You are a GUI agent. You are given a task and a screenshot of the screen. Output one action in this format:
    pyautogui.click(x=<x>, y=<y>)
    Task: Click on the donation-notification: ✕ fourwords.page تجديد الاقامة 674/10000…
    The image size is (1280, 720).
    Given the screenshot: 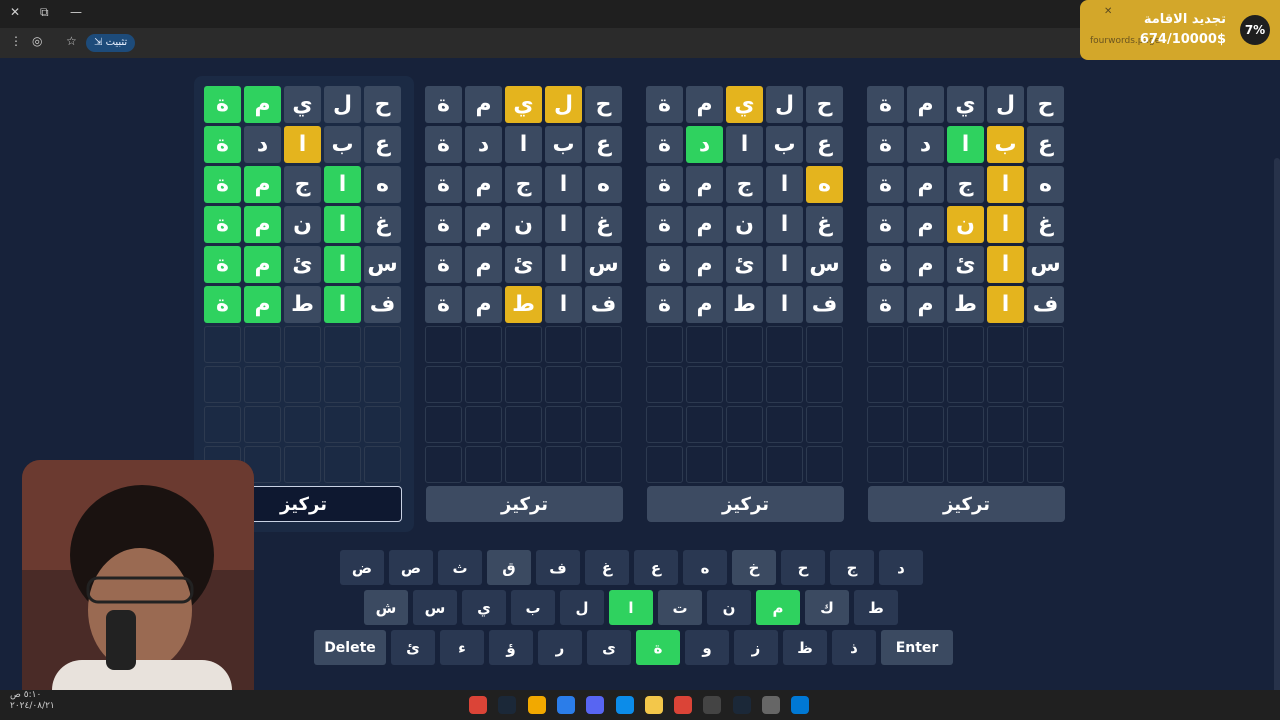 What is the action you would take?
    pyautogui.click(x=1180, y=30)
    